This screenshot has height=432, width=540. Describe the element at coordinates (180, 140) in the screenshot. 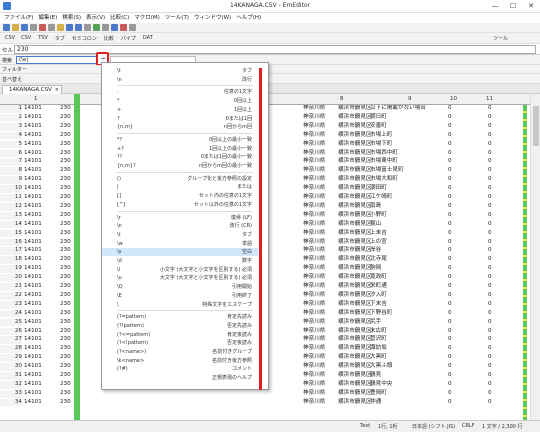

I see `regex-menu-item: *? 0回以上の最小一致` at that location.